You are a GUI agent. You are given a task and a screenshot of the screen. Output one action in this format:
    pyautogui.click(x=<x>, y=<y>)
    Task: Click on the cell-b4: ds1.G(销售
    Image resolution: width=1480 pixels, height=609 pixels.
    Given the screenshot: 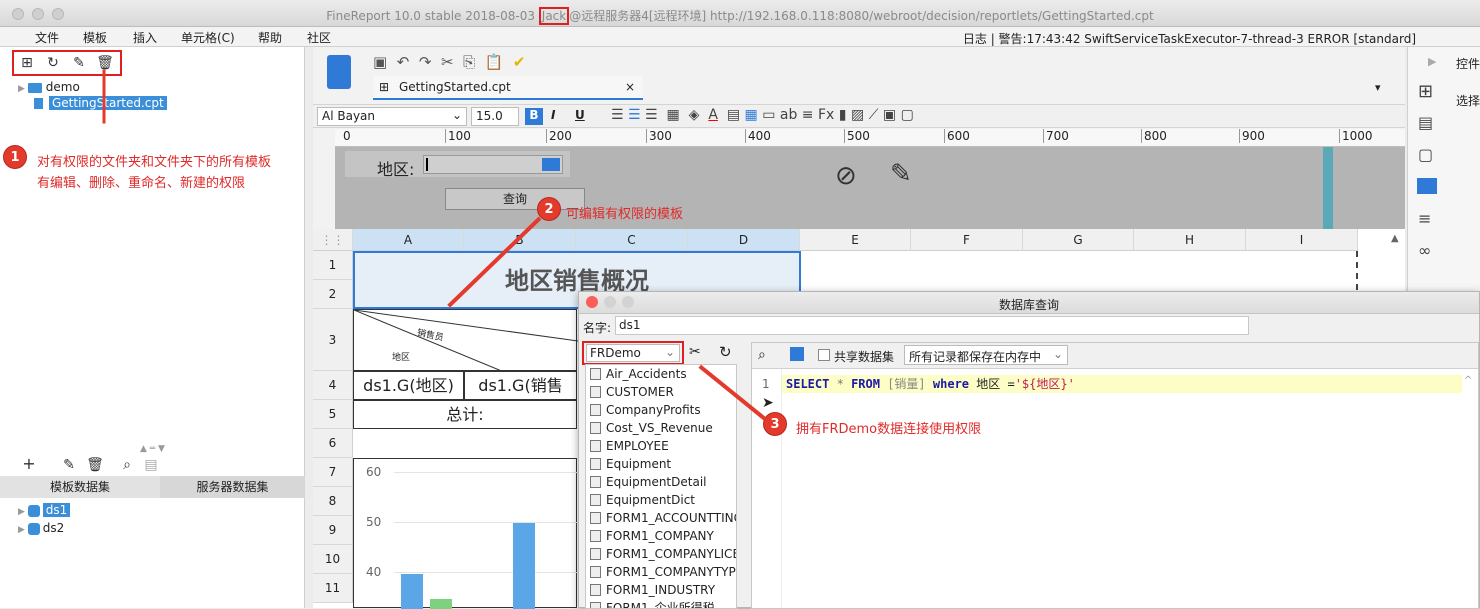 What is the action you would take?
    pyautogui.click(x=520, y=385)
    